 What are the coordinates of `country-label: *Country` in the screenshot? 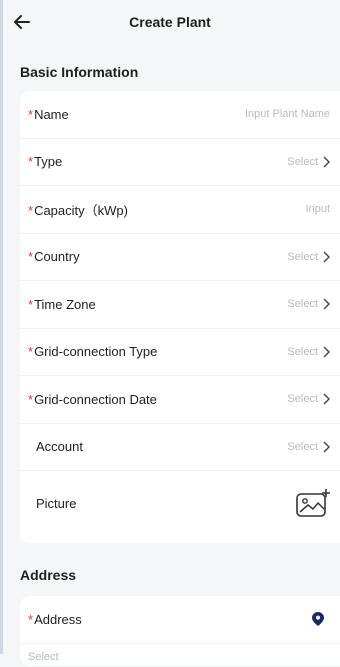 It's located at (54, 257).